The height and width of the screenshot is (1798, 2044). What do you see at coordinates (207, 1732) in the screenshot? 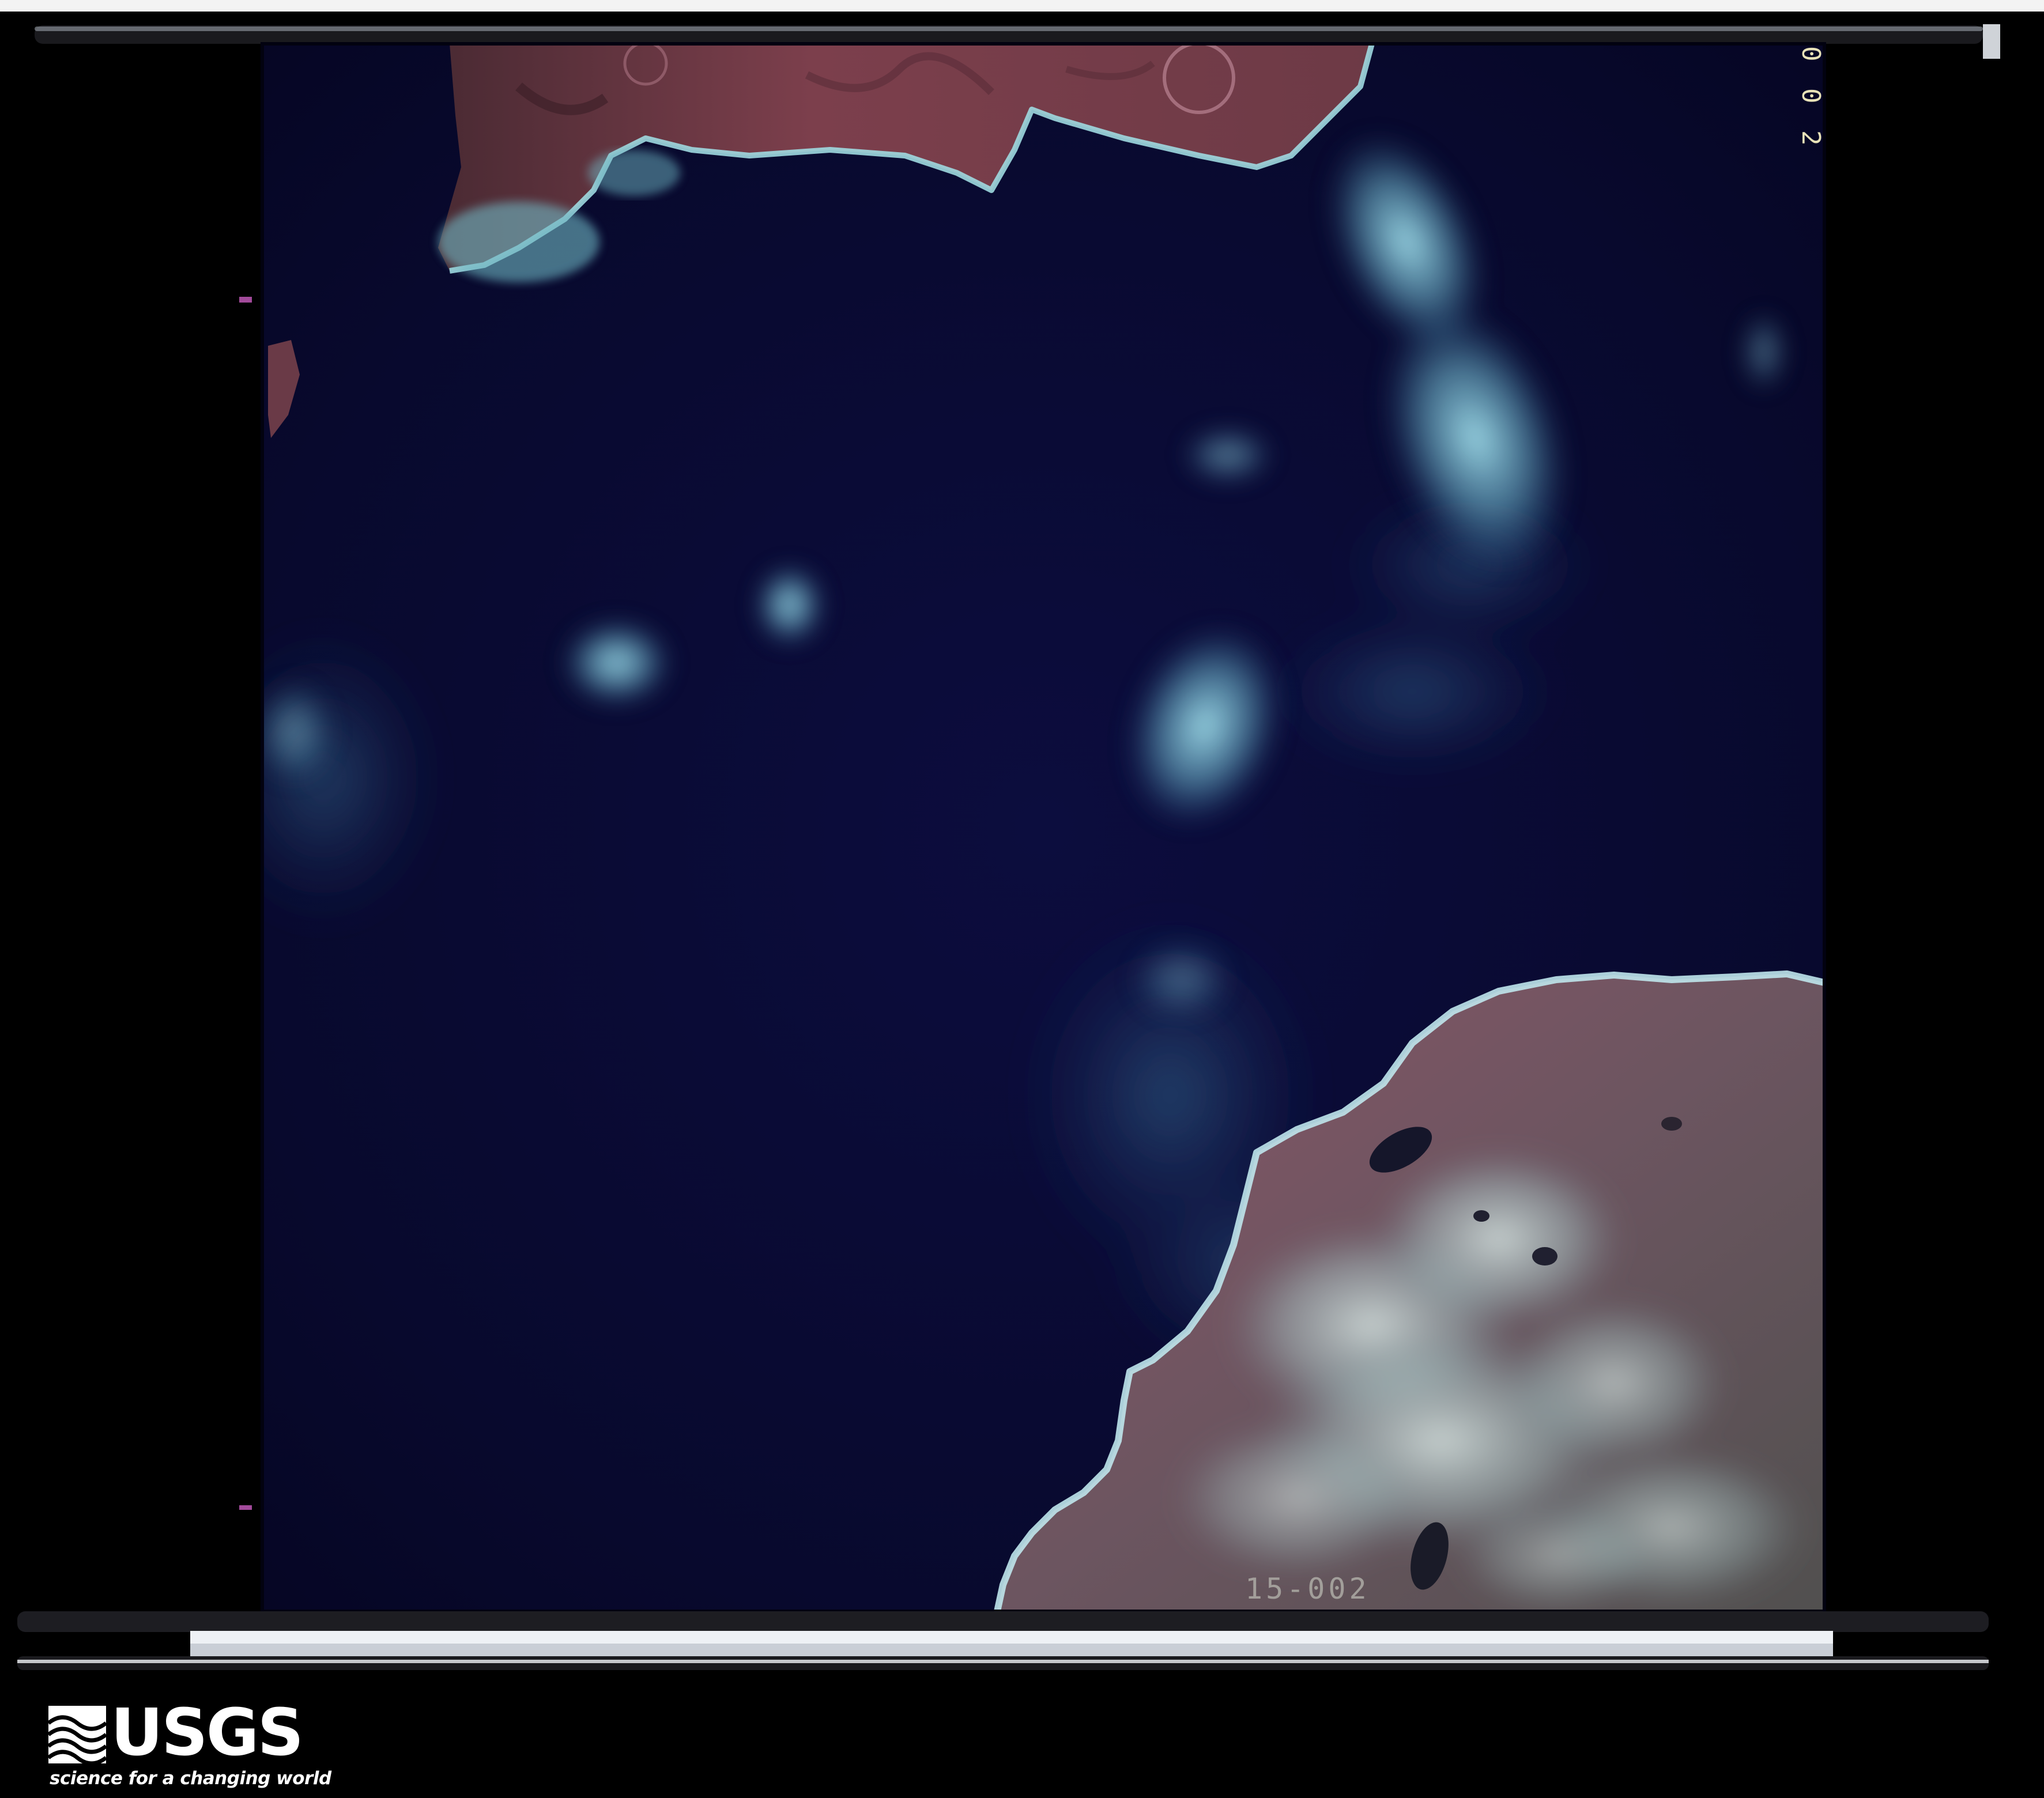
I see `usgs-wordmark: USGS` at bounding box center [207, 1732].